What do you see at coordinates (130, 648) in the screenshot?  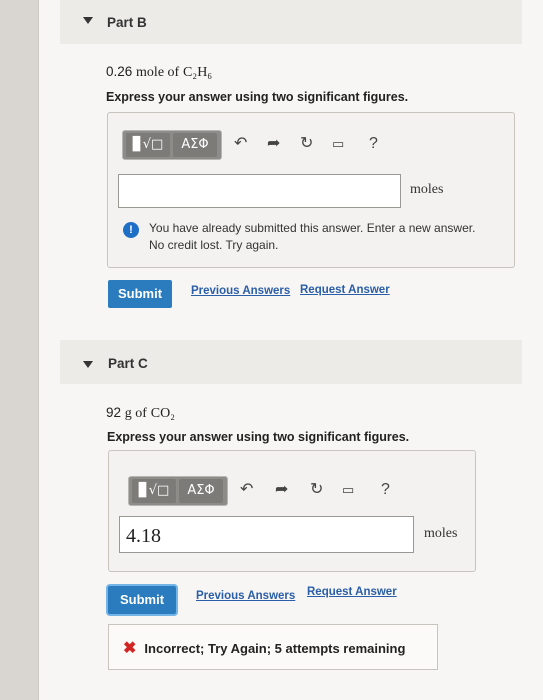 I see `incorrect-icon: ✖` at bounding box center [130, 648].